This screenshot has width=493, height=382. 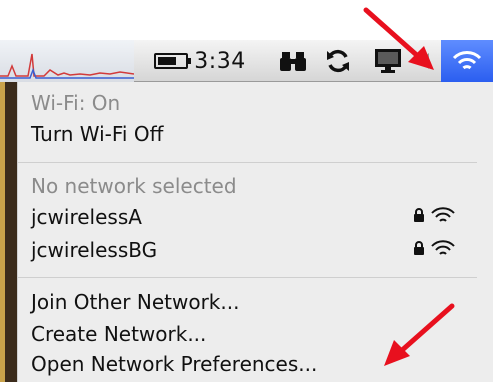 What do you see at coordinates (97, 134) in the screenshot?
I see `turn-wifi-off-item: Turn Wi-Fi Off` at bounding box center [97, 134].